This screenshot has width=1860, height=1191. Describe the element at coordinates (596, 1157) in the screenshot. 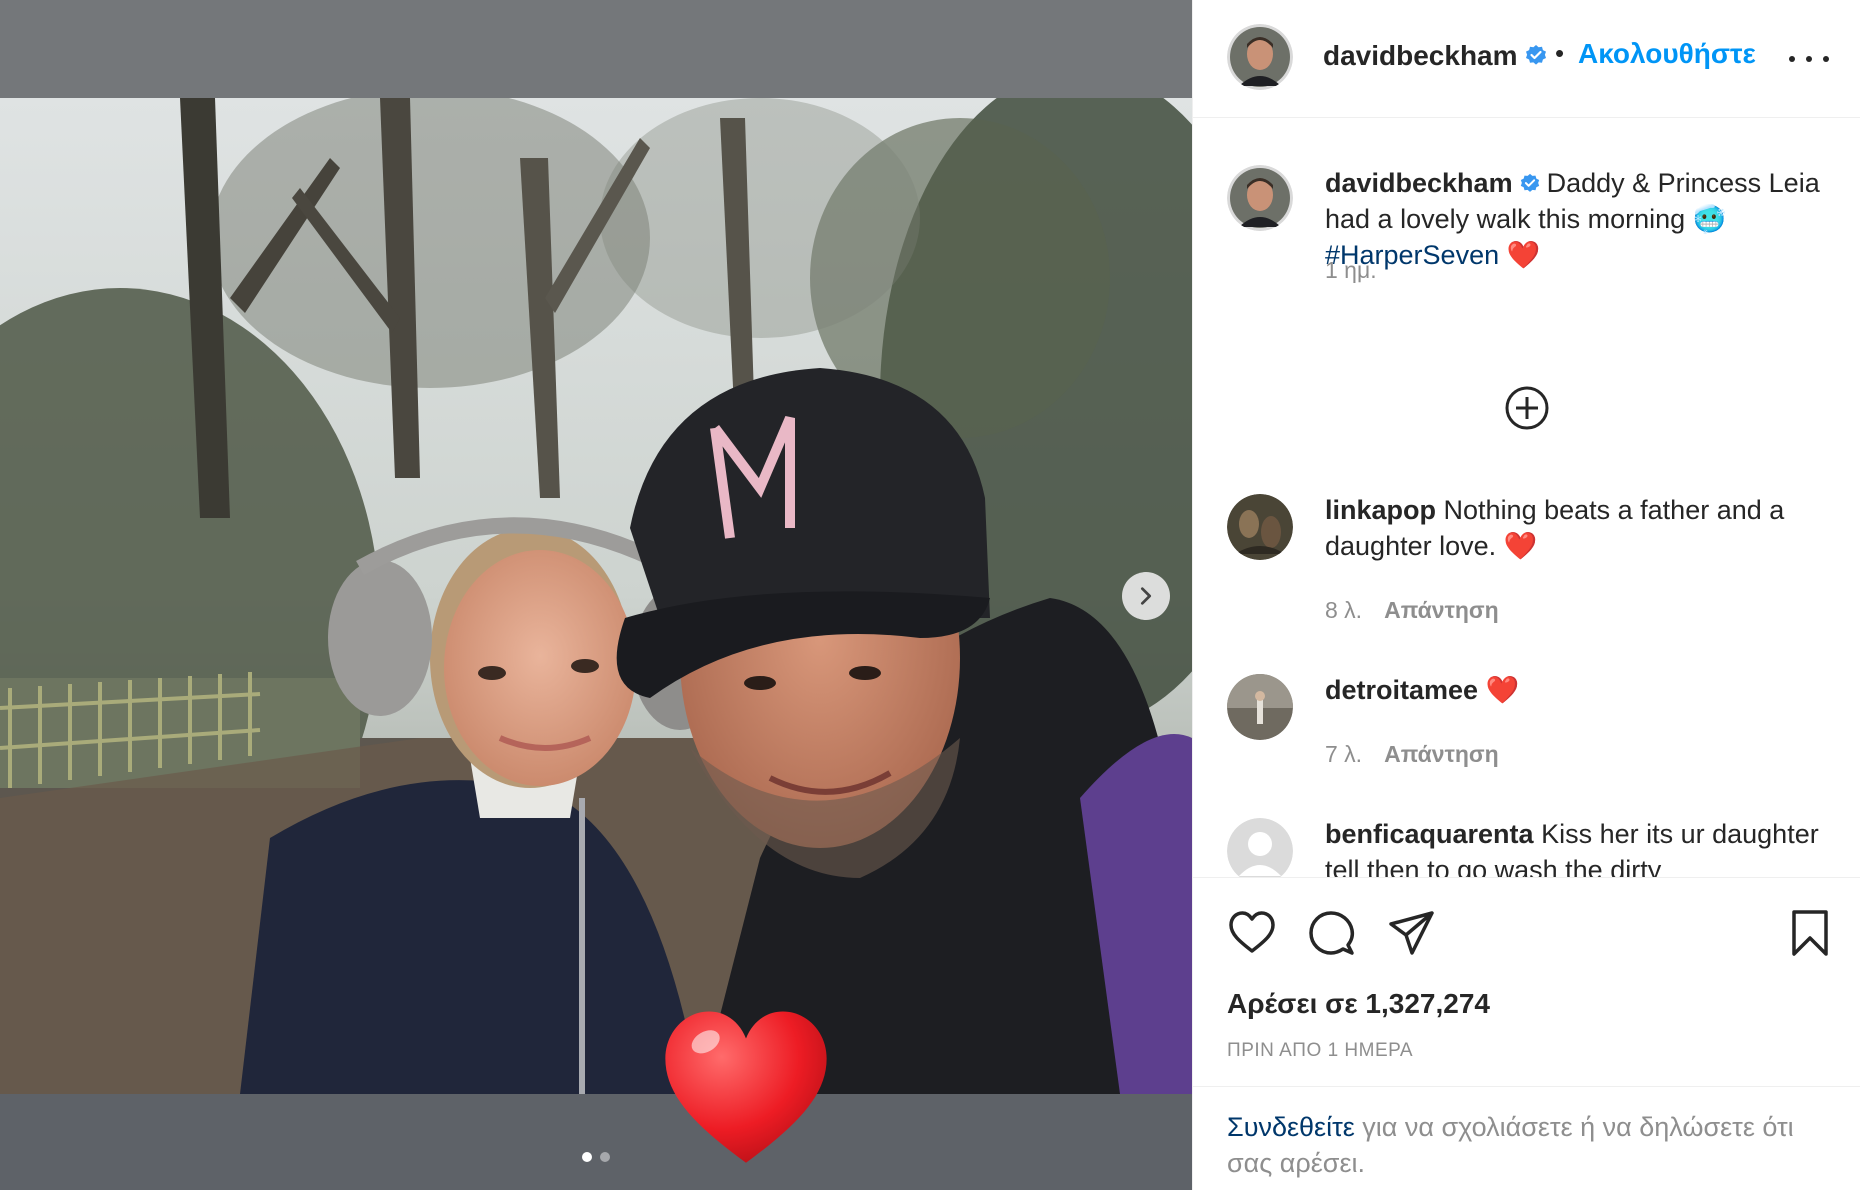

I see `carousel-indicator` at that location.